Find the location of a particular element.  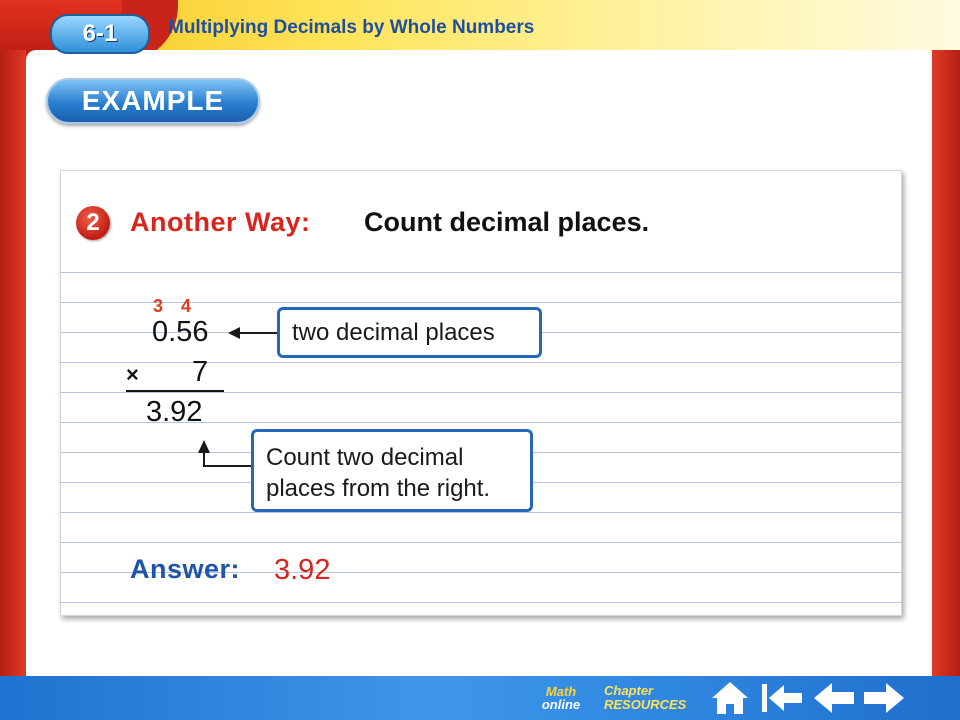

example-label: EXAMPLE is located at coordinates (153, 101).